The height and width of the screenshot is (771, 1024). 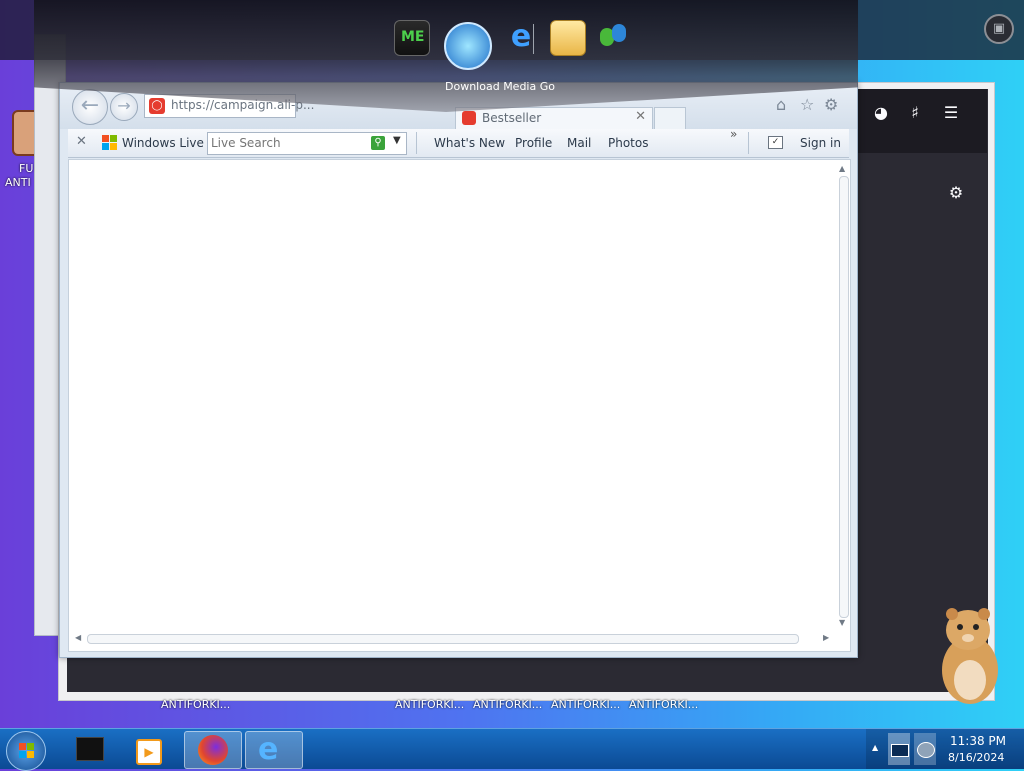 What do you see at coordinates (999, 29) in the screenshot?
I see `briefcase-icon: ▣` at bounding box center [999, 29].